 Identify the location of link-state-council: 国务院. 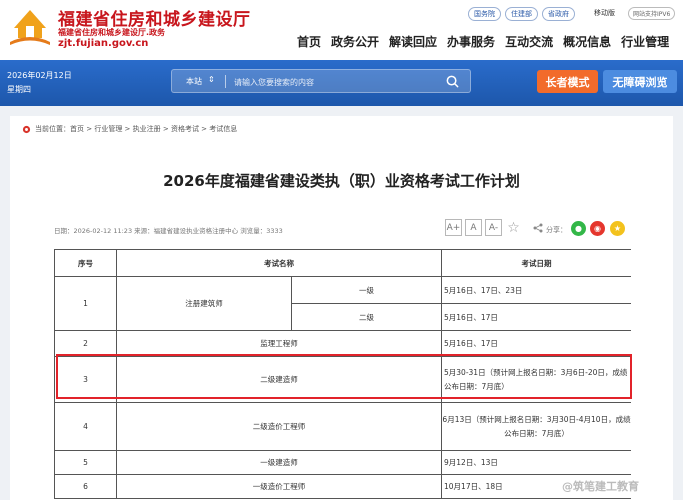
(484, 14).